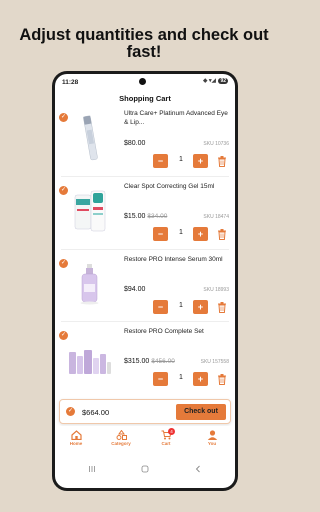  I want to click on item-price-current: $15.00, so click(135, 216).